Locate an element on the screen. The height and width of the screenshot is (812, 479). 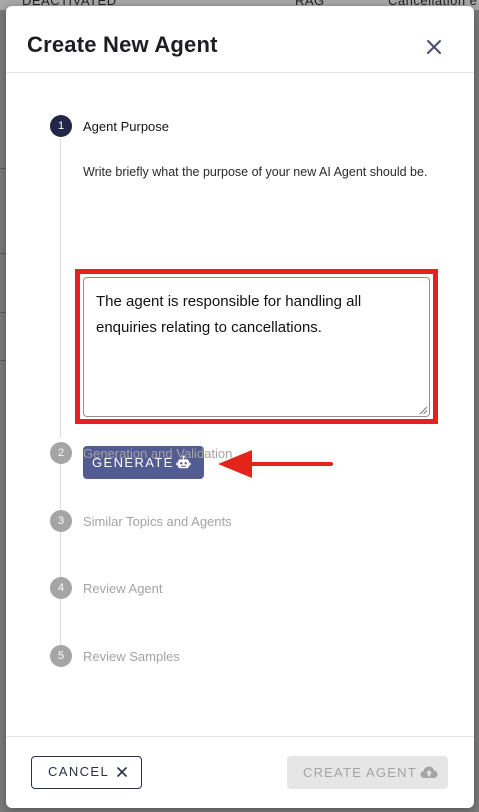
step-2-number: 2 is located at coordinates (61, 453).